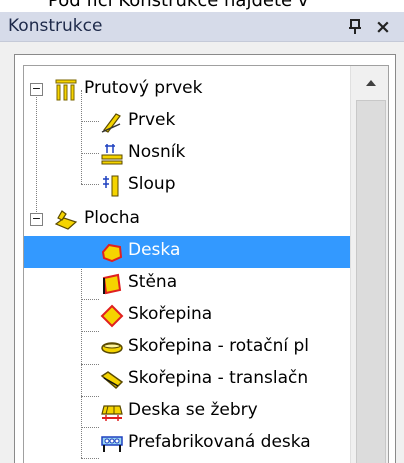  Describe the element at coordinates (112, 154) in the screenshot. I see `beam-icon` at that location.